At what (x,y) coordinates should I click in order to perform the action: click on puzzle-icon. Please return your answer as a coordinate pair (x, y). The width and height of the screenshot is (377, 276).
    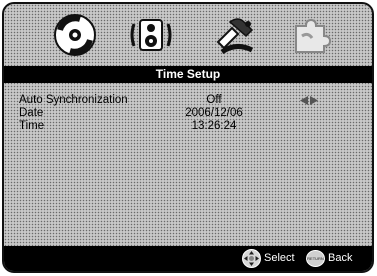
    Looking at the image, I should click on (311, 35).